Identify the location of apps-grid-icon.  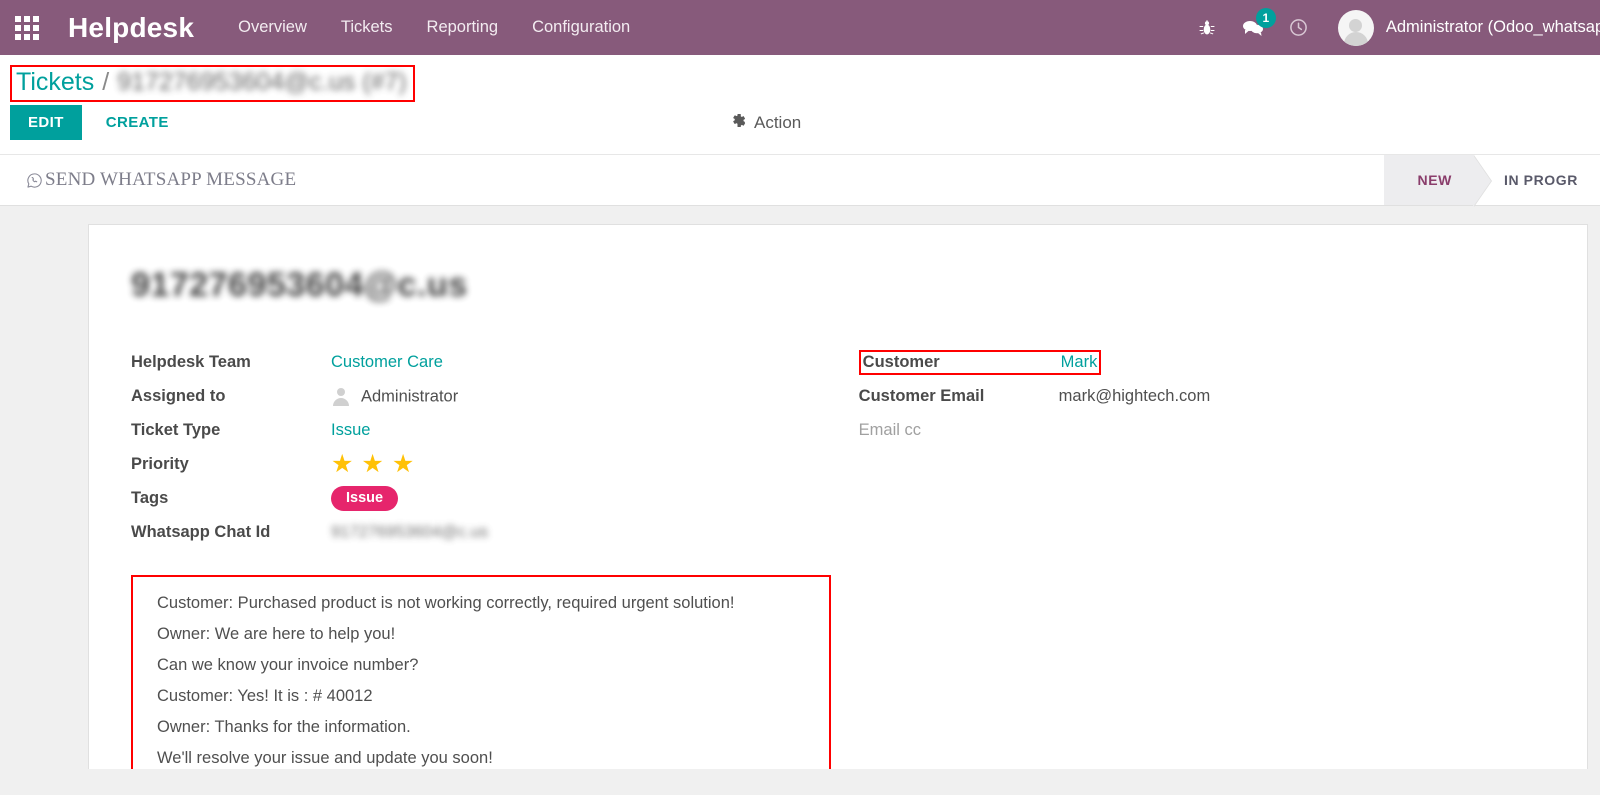
(27, 27).